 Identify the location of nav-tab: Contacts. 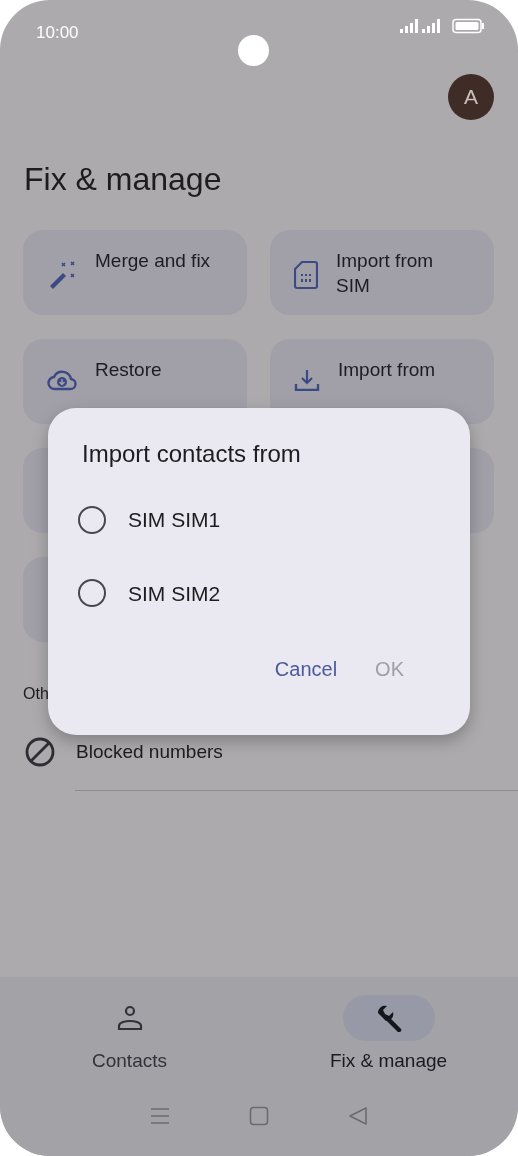
(129, 1035).